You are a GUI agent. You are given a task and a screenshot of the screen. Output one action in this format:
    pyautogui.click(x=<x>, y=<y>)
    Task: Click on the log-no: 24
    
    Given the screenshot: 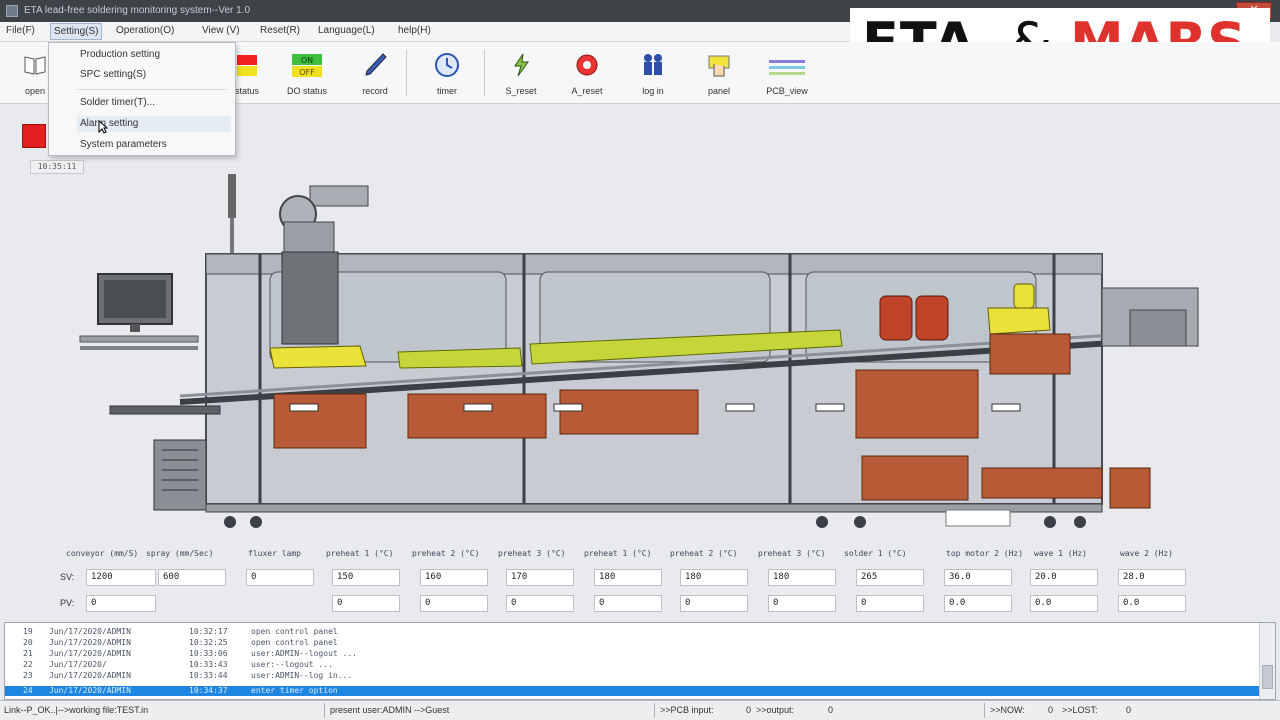 What is the action you would take?
    pyautogui.click(x=28, y=690)
    